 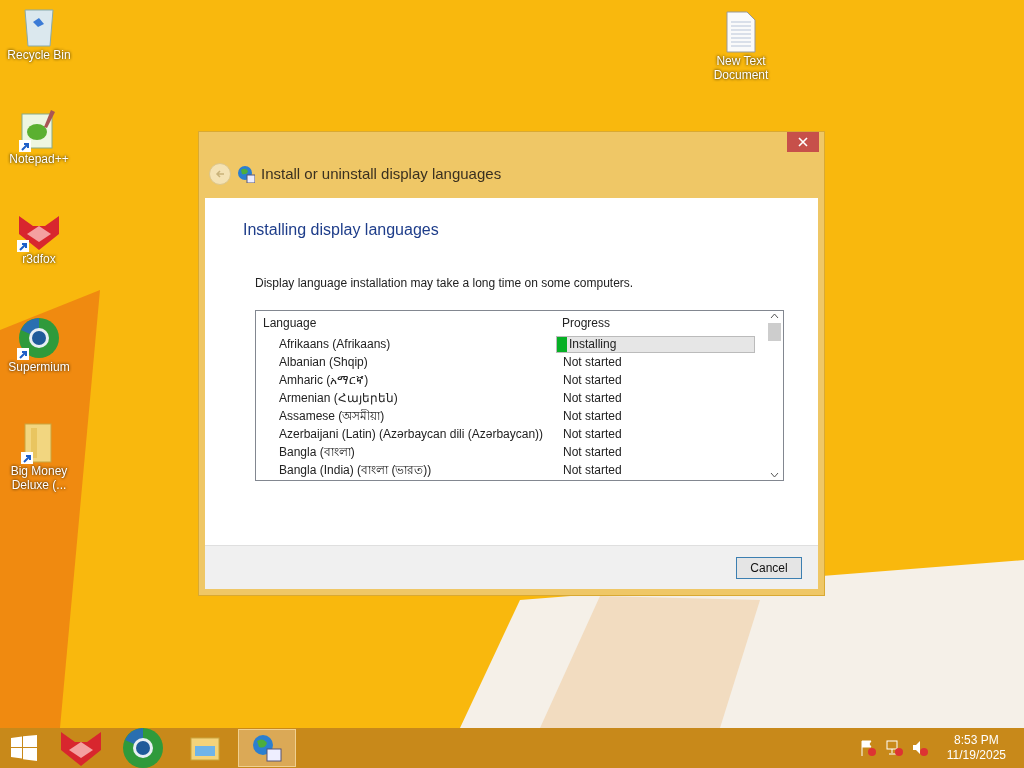 I want to click on language-cell-text: Amharic (አማርኛ), so click(x=324, y=380).